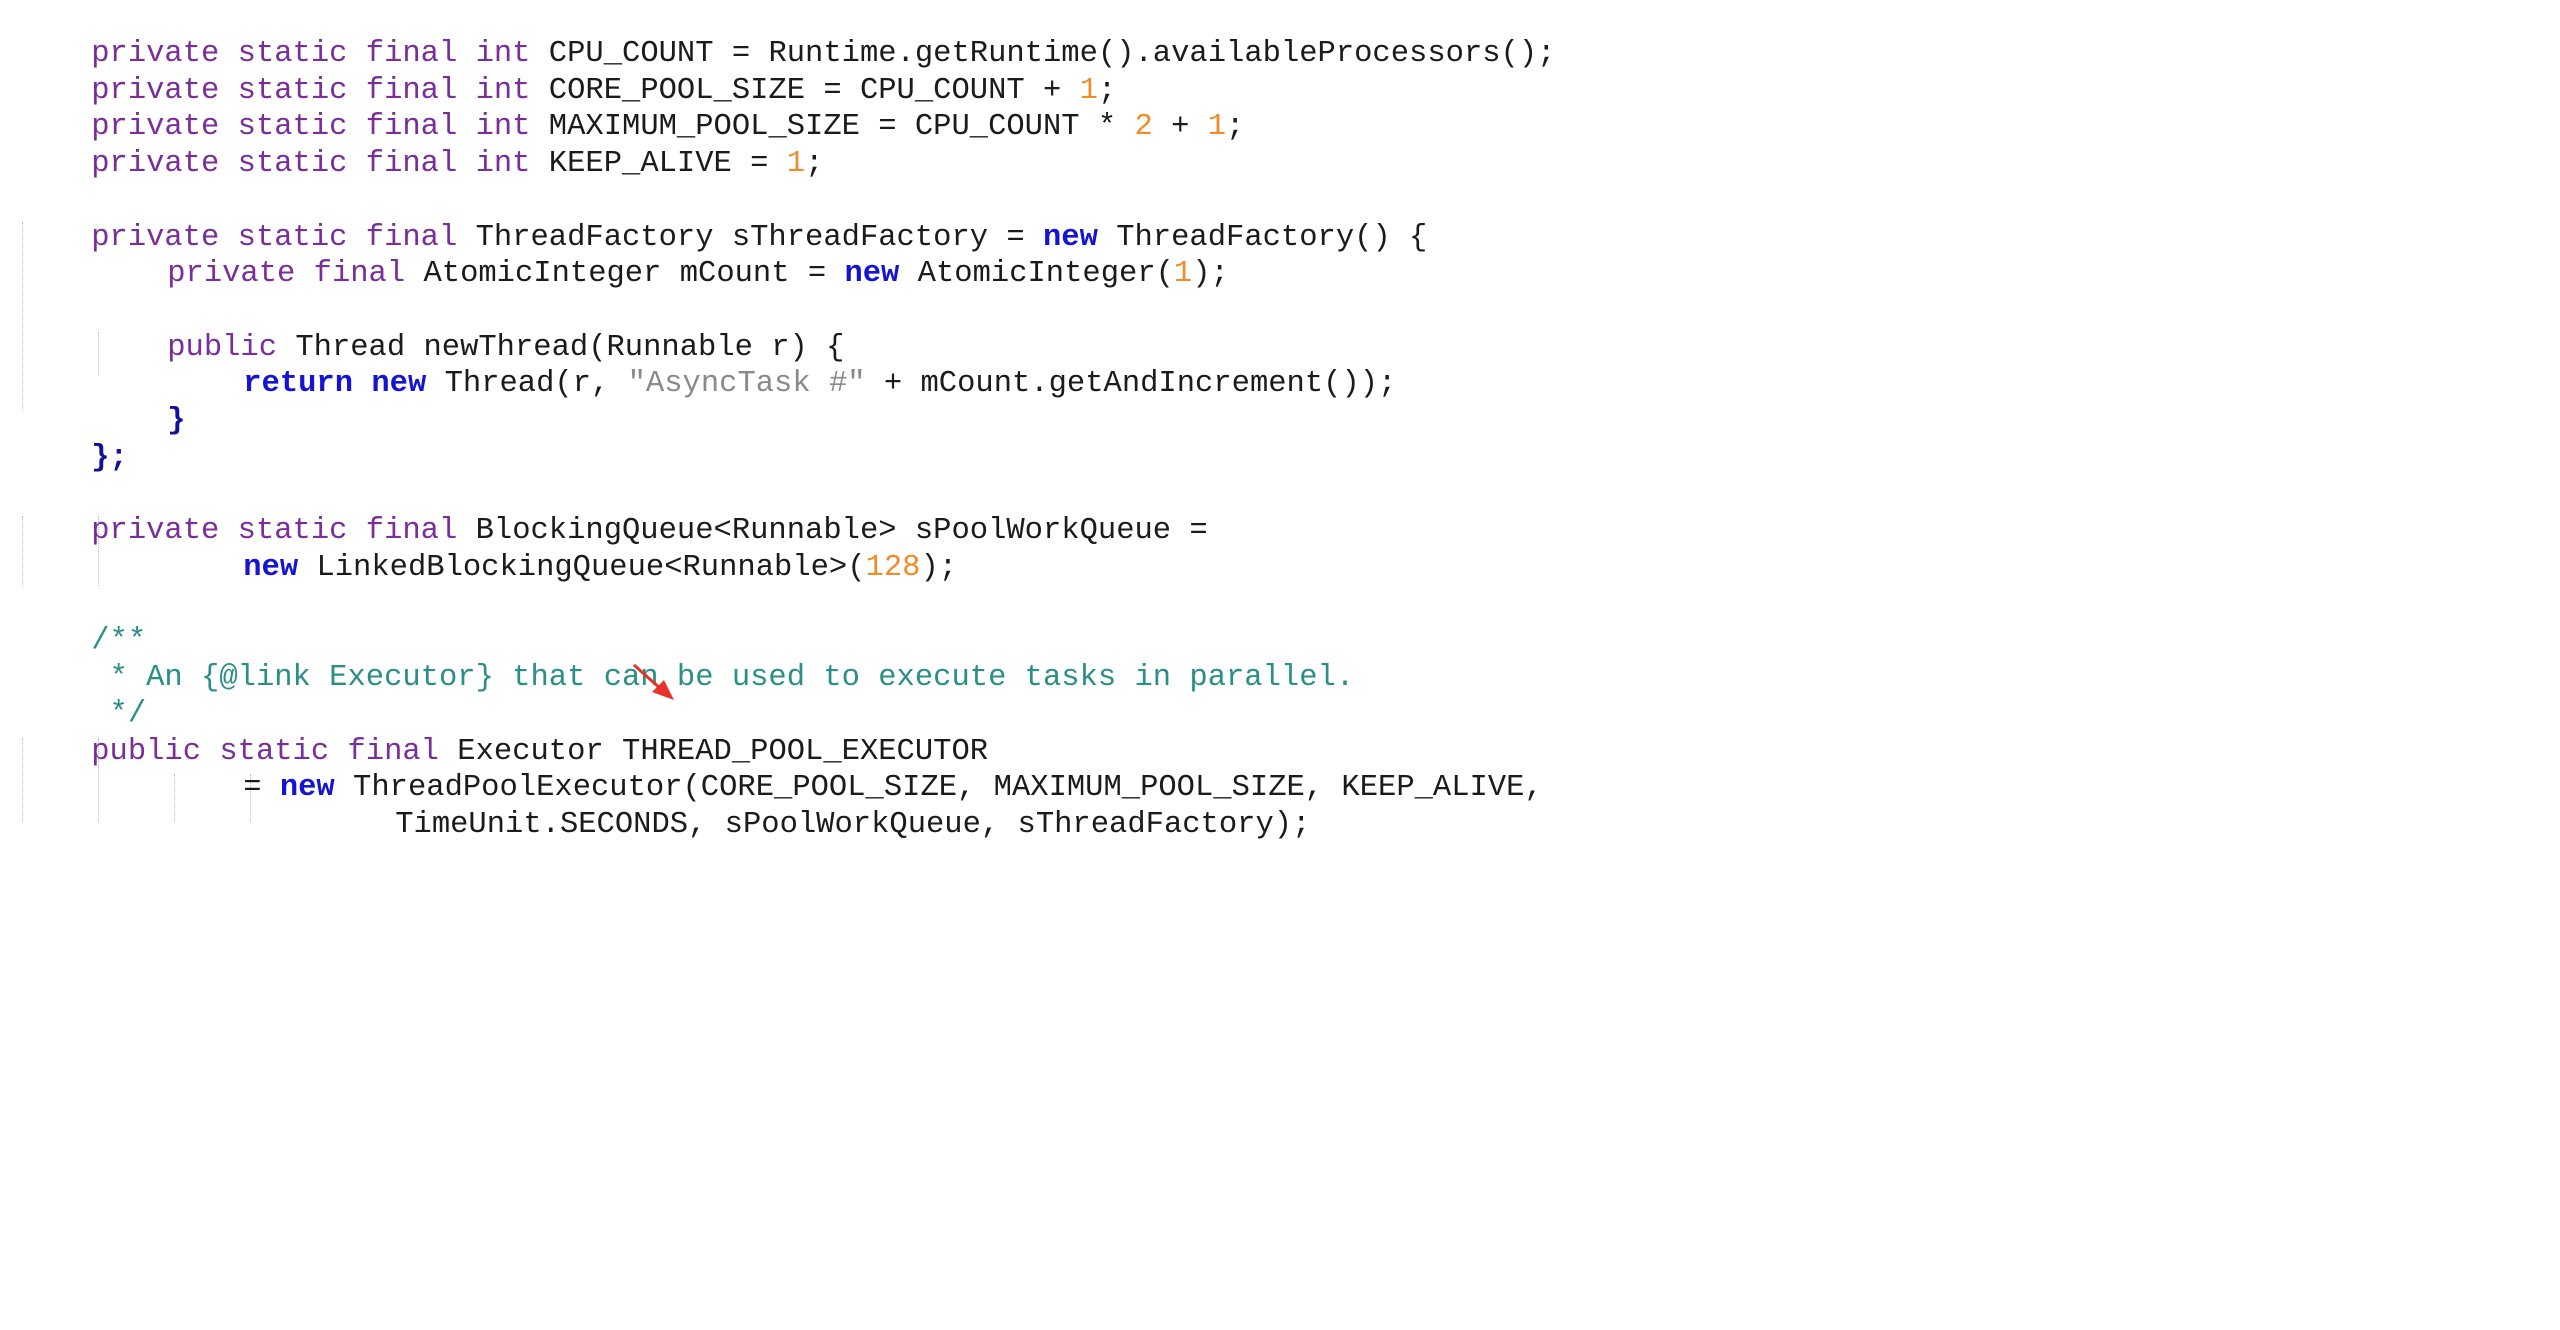 Image resolution: width=2560 pixels, height=1330 pixels. Describe the element at coordinates (527, 384) in the screenshot. I see `code-text: Thread(r,` at that location.